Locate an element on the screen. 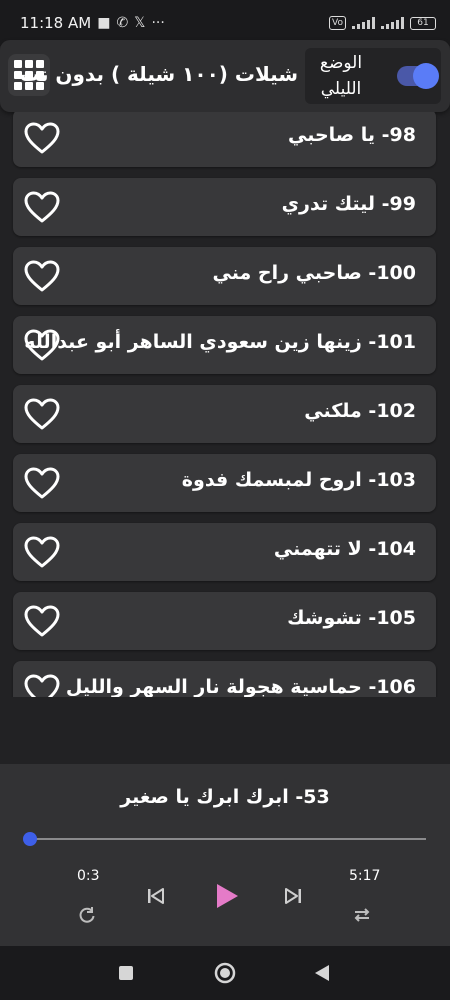 Image resolution: width=450 pixels, height=1000 pixels. volte-icon: Vo is located at coordinates (337, 23).